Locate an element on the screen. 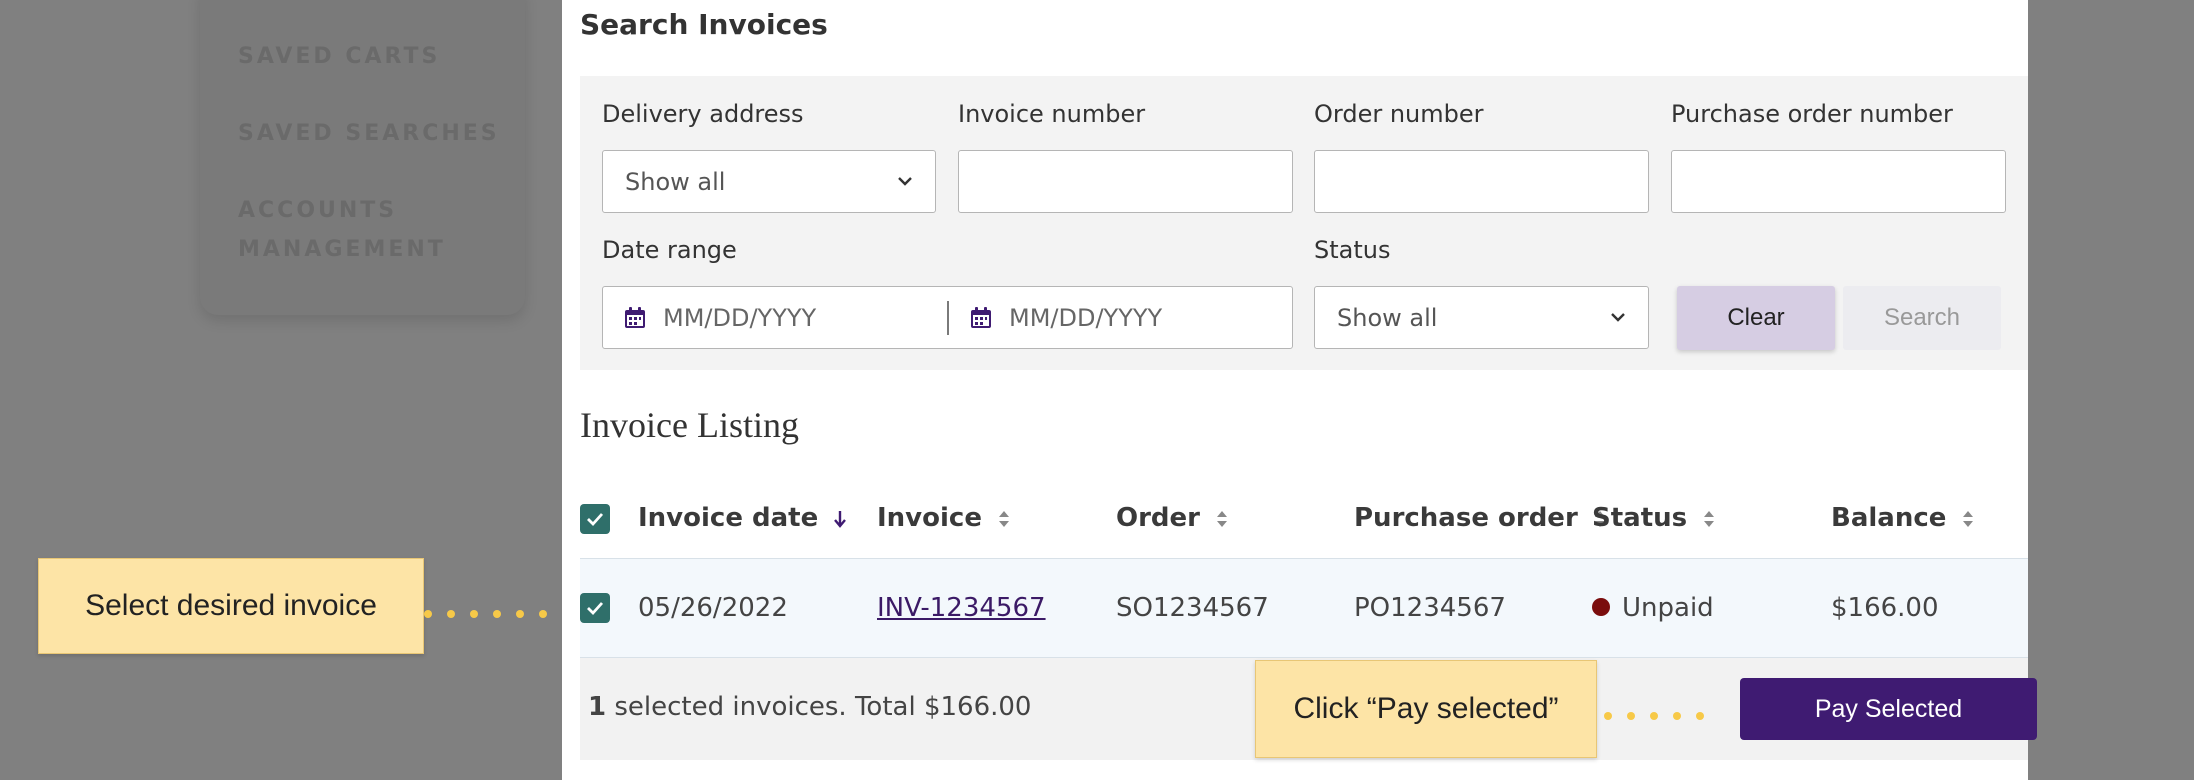  invoice-listing-title: Invoice Listing is located at coordinates (689, 425).